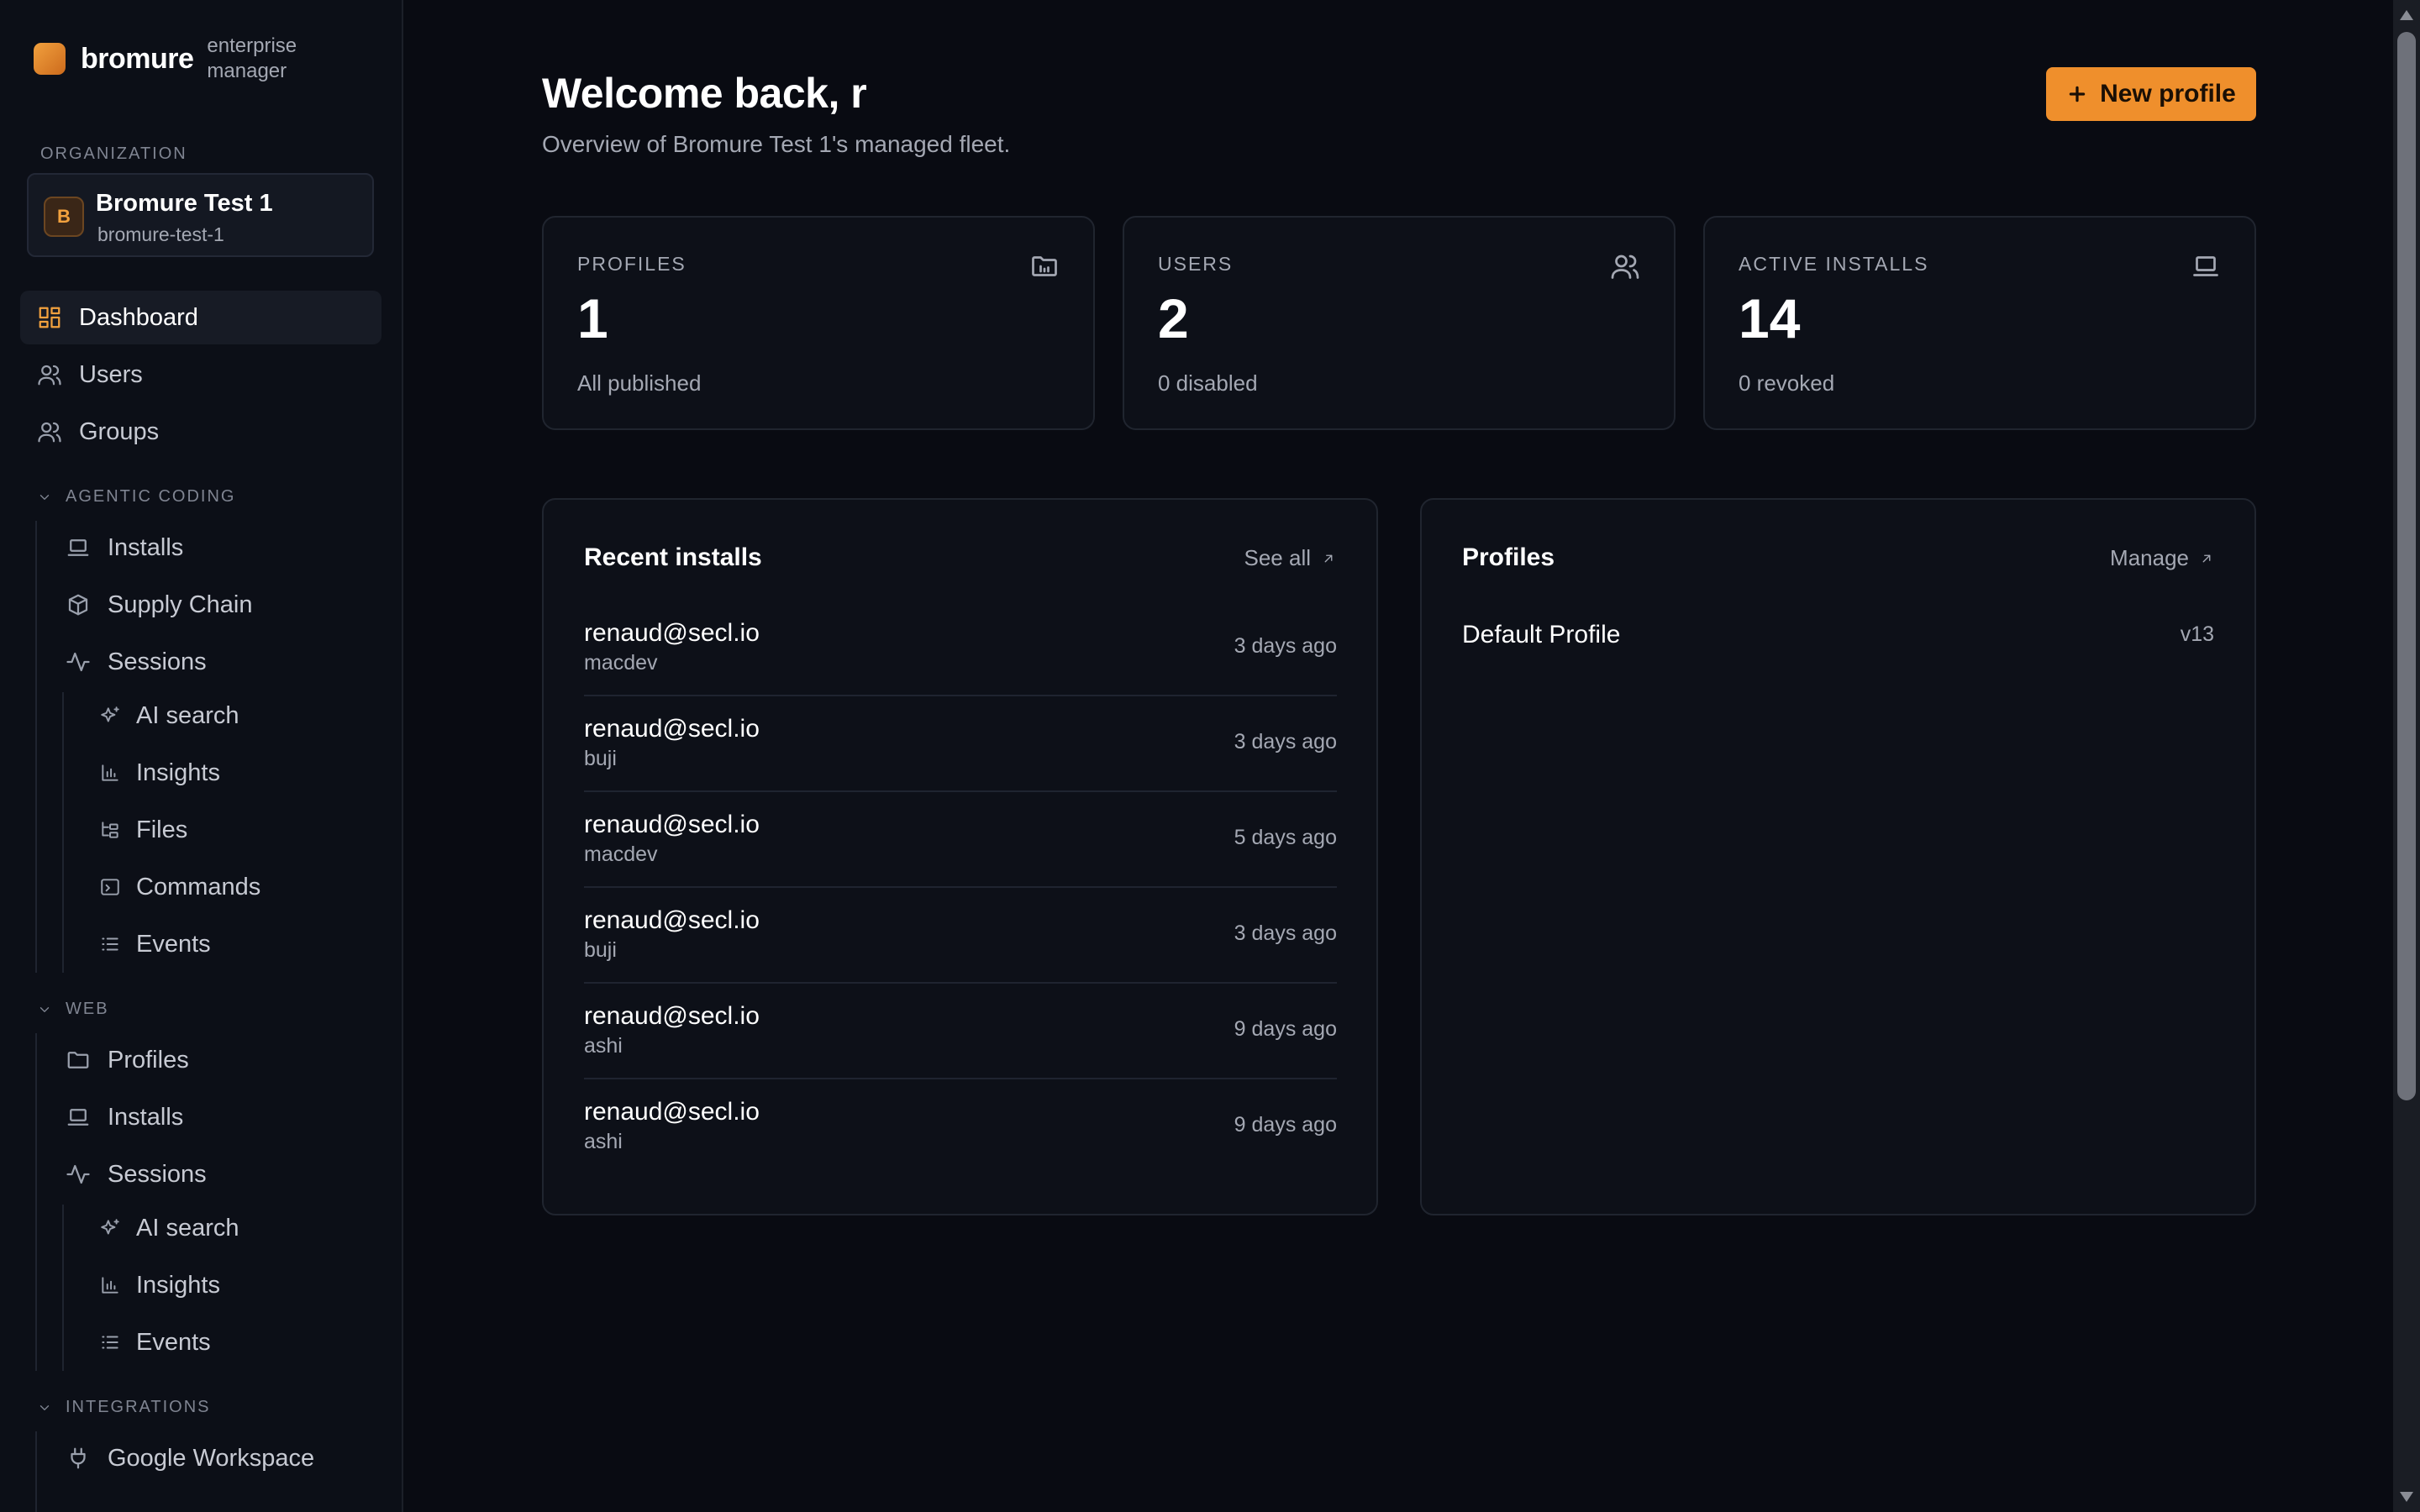  What do you see at coordinates (1290, 558) in the screenshot?
I see `see-all-link: See all` at bounding box center [1290, 558].